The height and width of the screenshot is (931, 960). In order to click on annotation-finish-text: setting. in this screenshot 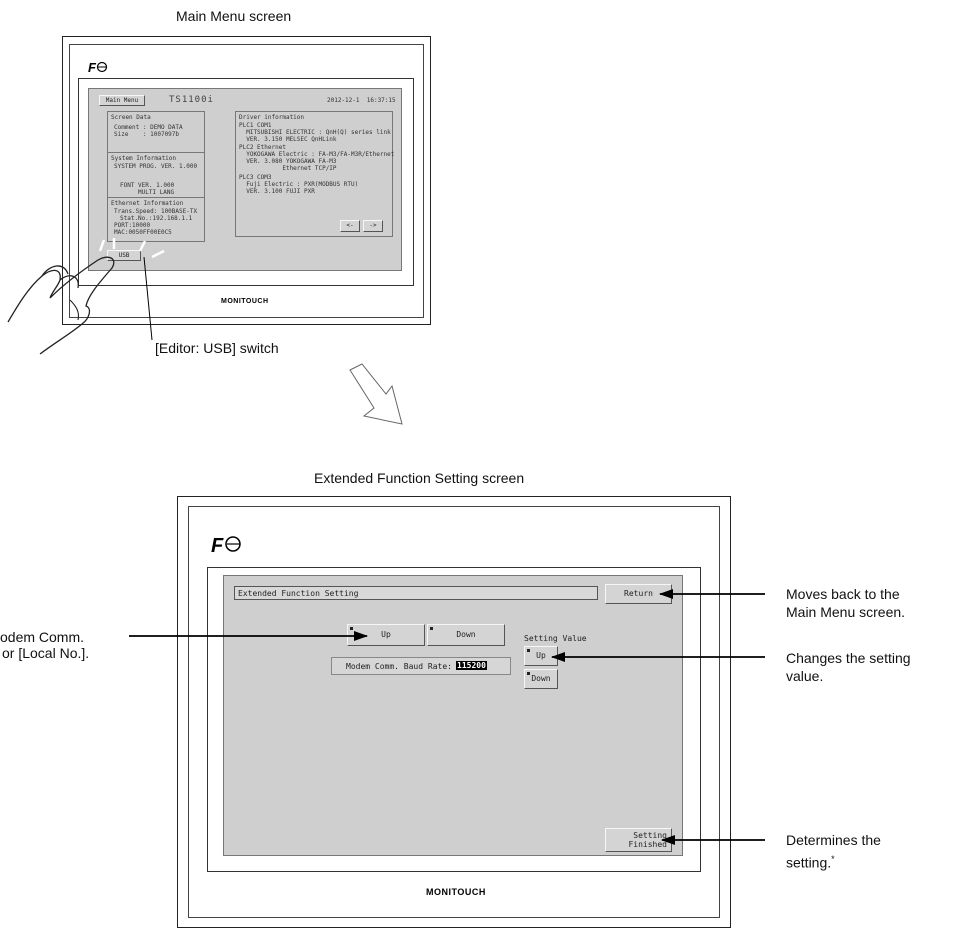, I will do `click(809, 862)`.